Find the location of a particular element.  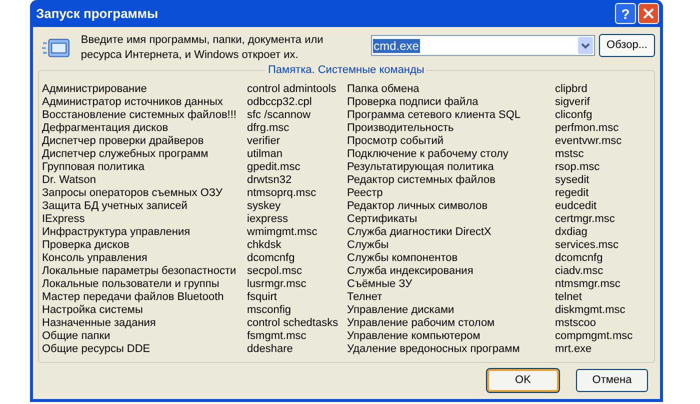

tool-name: Редактор системных файлов is located at coordinates (421, 180).